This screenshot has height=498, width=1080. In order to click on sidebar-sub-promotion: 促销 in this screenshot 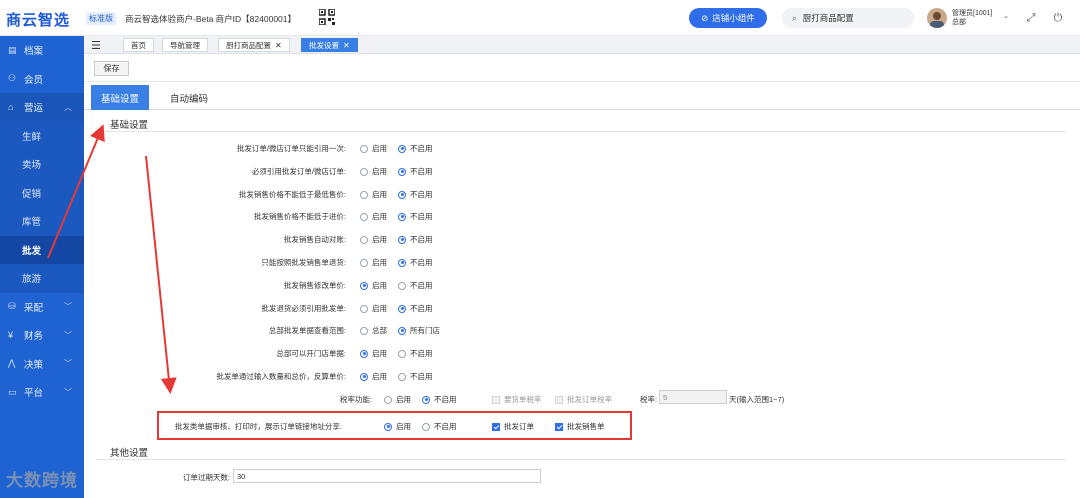, I will do `click(42, 192)`.